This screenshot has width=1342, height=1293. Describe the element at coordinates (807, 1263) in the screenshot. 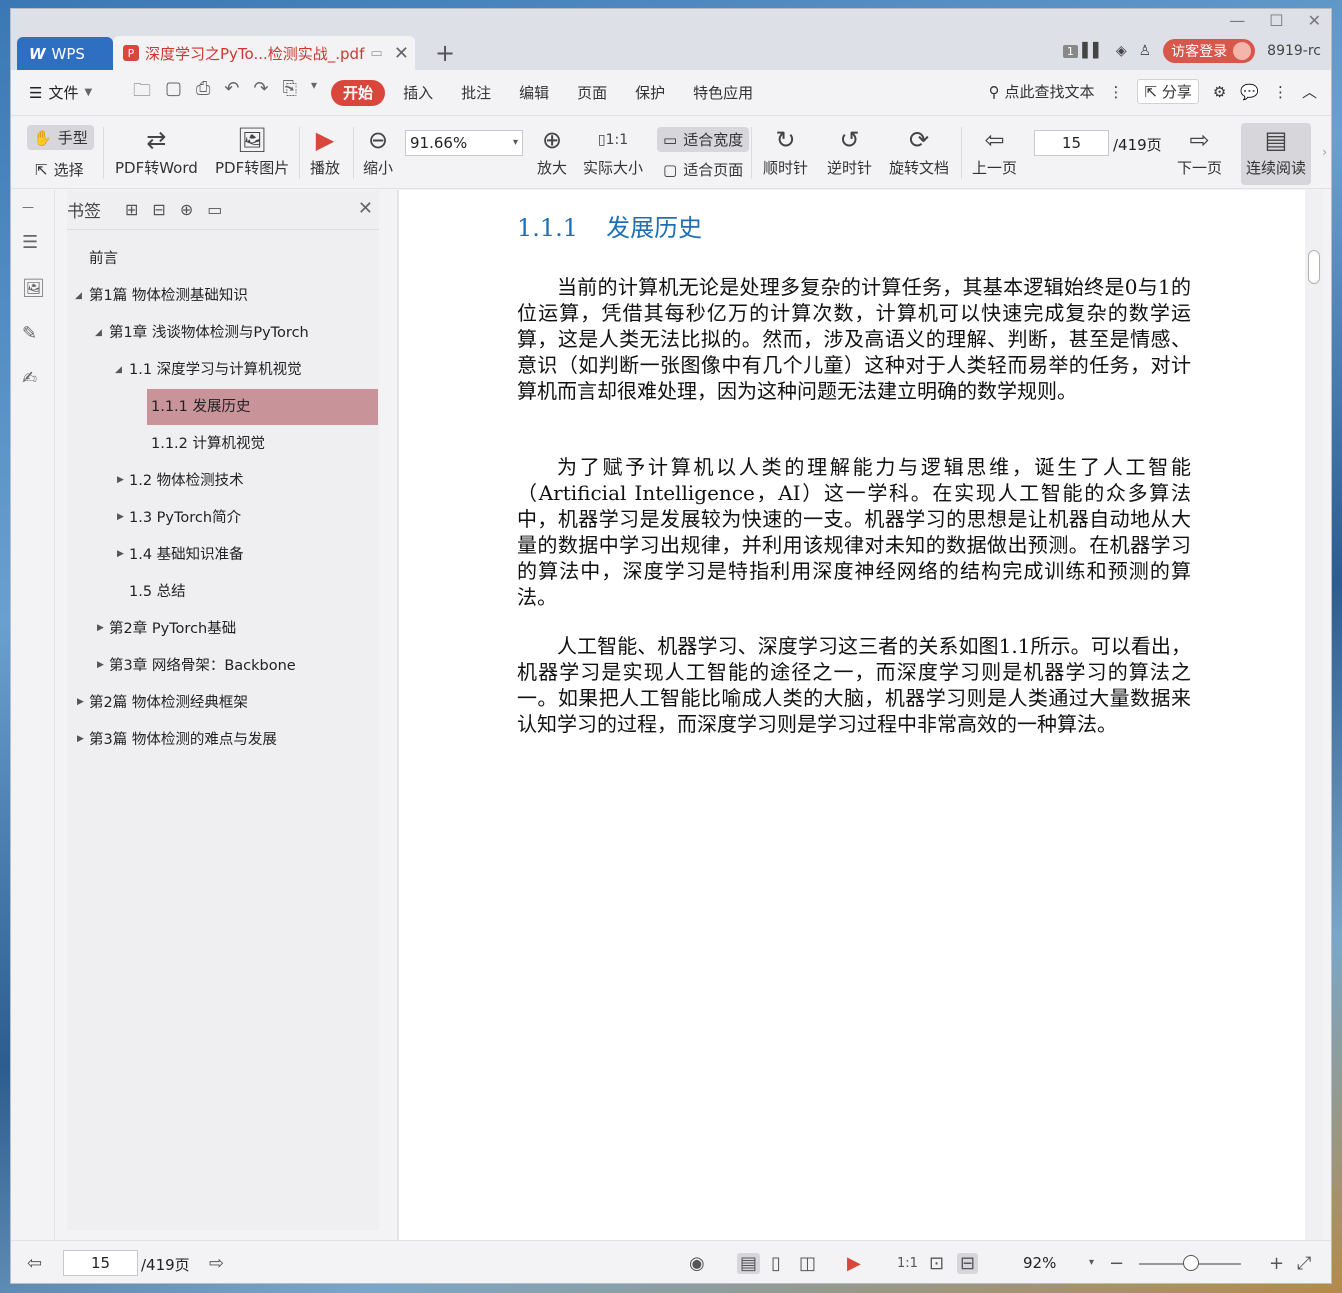

I see `two-page-icon: ◫` at that location.